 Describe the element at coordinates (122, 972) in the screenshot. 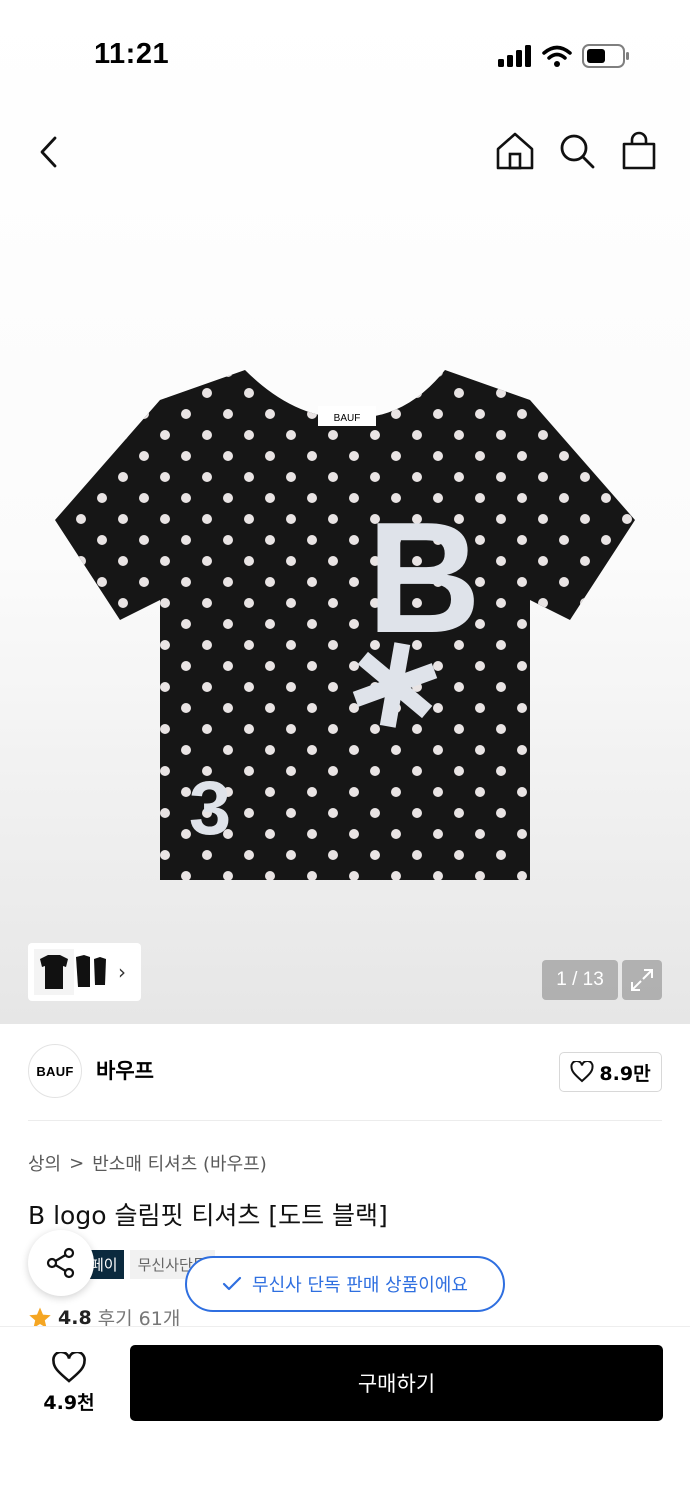

I see `thumbnail-arrow: ›` at that location.